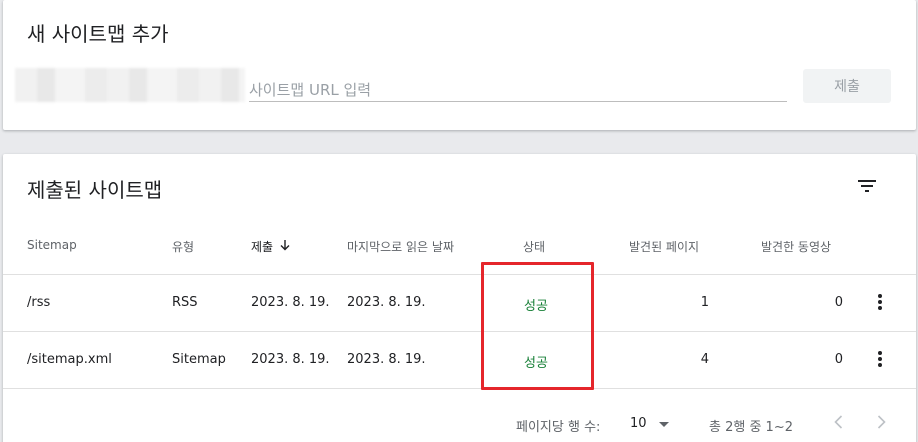  I want to click on column-header-submitted-label: 제출, so click(262, 247).